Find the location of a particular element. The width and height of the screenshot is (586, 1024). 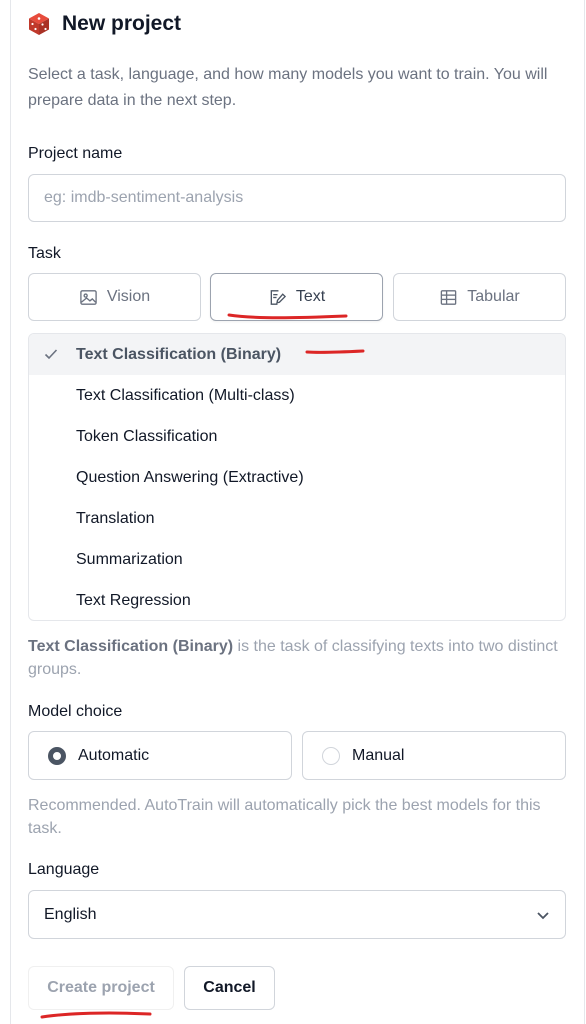

model-choice-automatic-label: Automatic is located at coordinates (114, 755).